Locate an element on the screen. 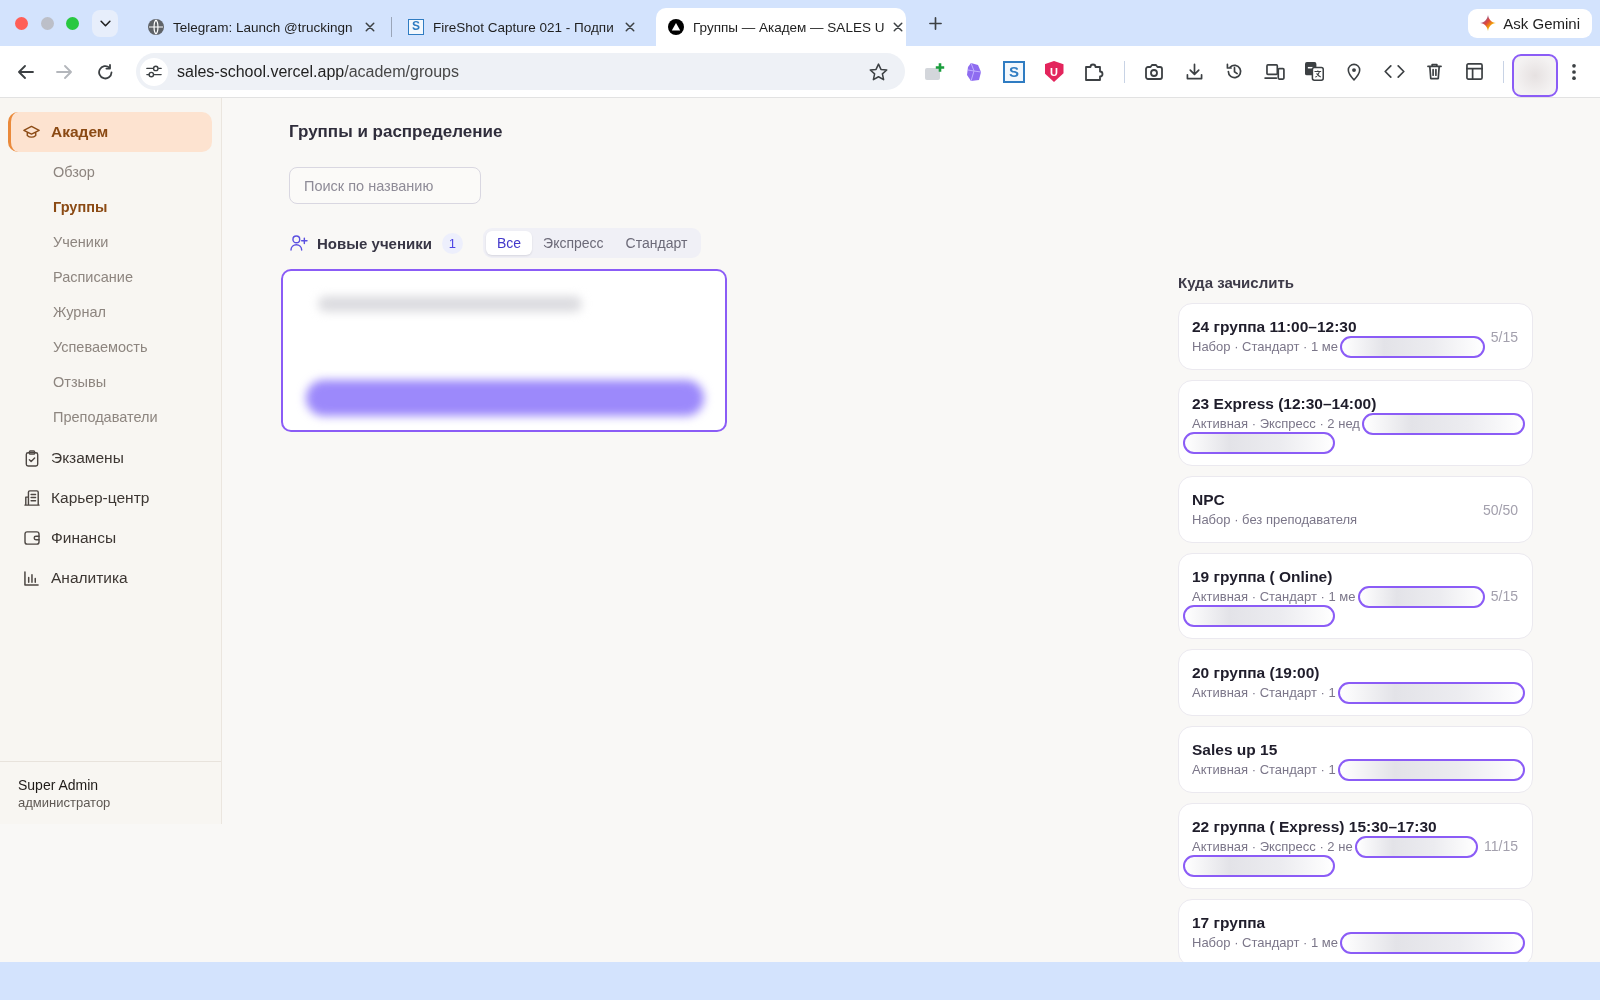  browser-tab: S FireShot Capture 021 - Подпи is located at coordinates (521, 27).